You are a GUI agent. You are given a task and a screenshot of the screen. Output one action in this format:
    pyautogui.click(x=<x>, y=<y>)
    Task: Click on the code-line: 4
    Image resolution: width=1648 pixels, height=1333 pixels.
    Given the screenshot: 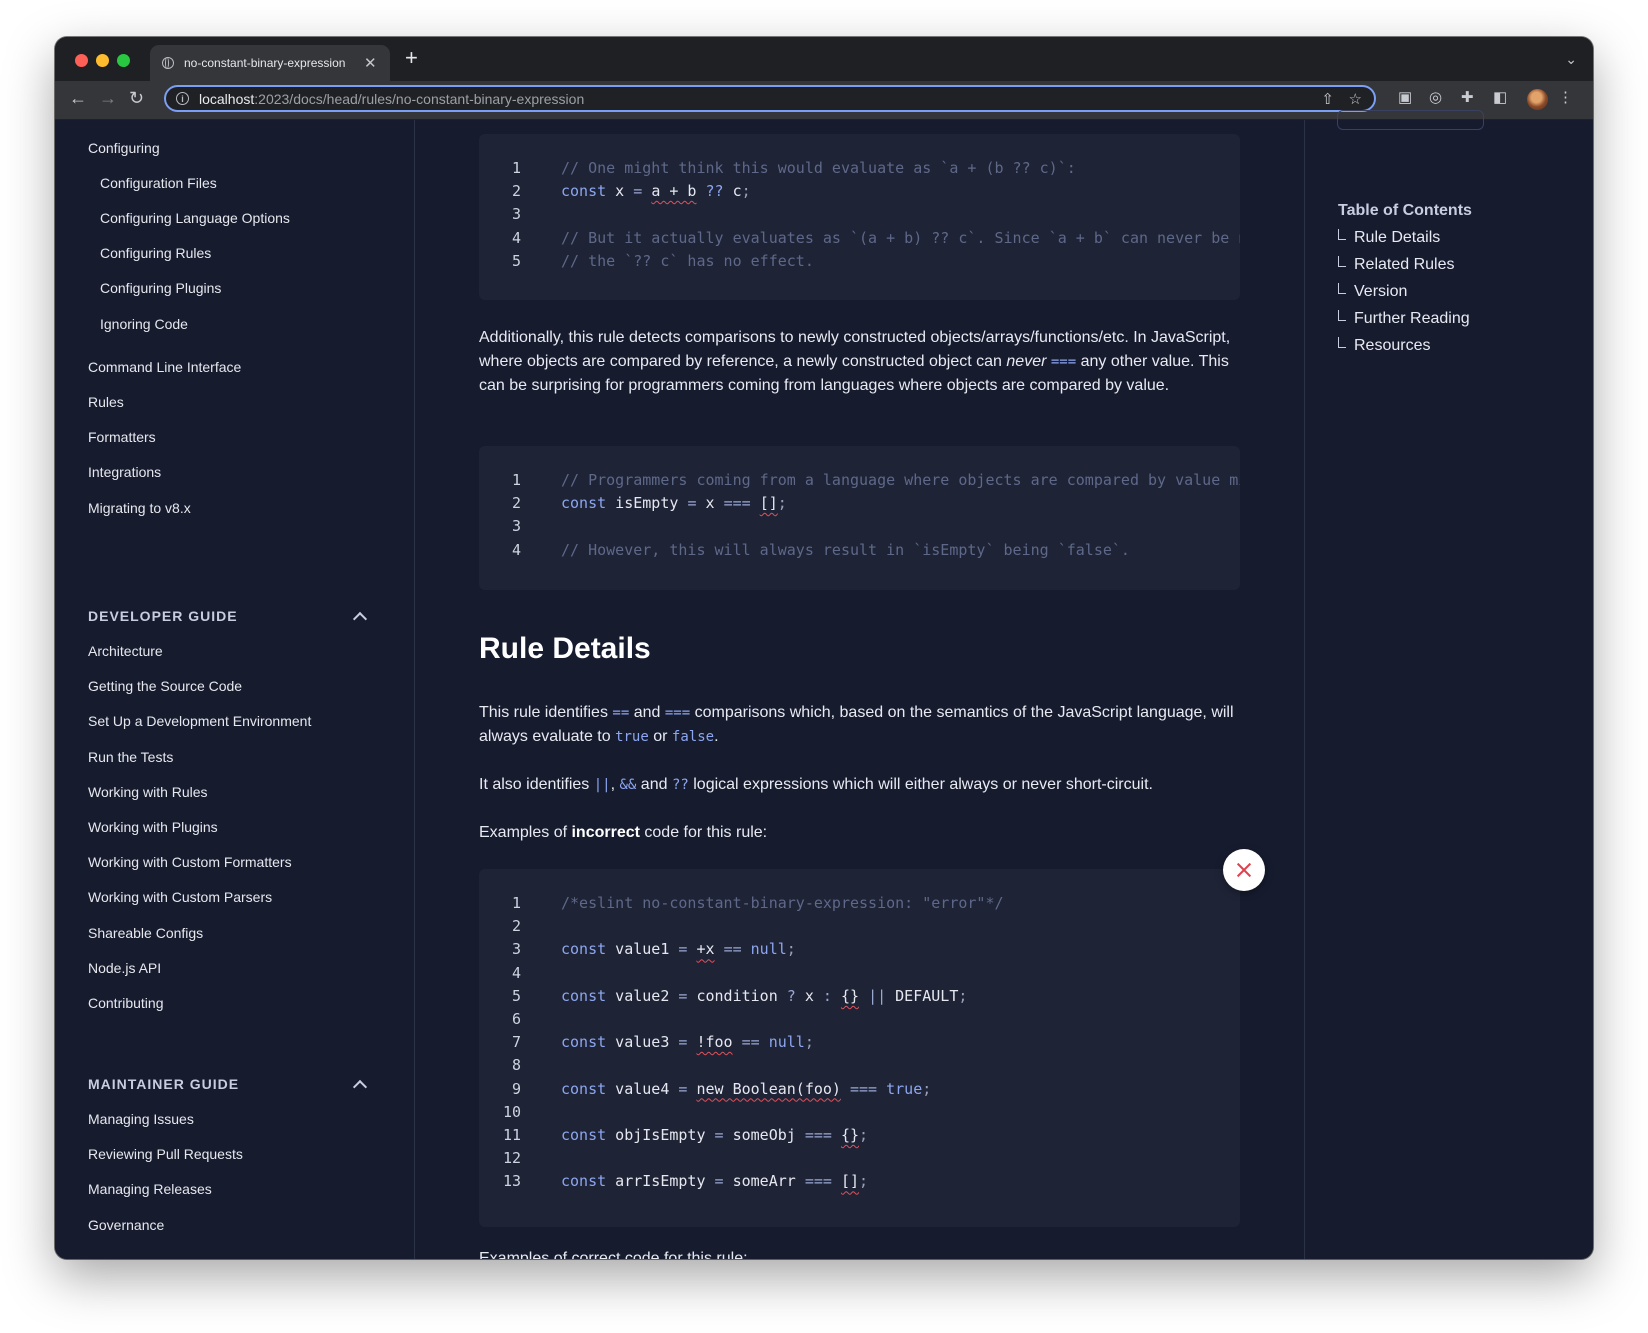 What is the action you would take?
    pyautogui.click(x=859, y=973)
    